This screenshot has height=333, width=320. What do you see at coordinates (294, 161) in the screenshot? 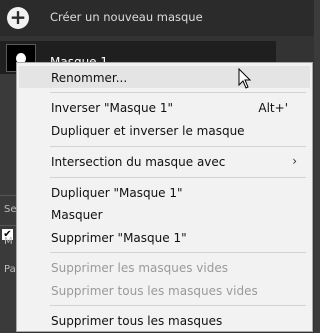
I see `chevron-right-icon: ›` at bounding box center [294, 161].